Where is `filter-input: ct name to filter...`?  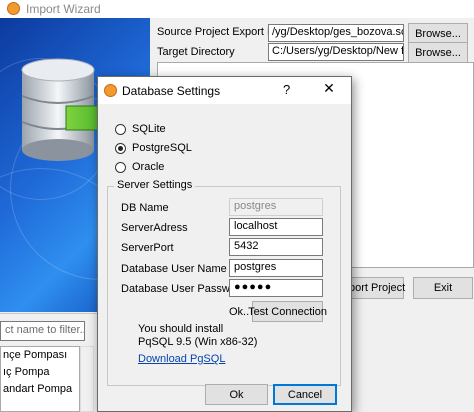
filter-input: ct name to filter... is located at coordinates (42, 331).